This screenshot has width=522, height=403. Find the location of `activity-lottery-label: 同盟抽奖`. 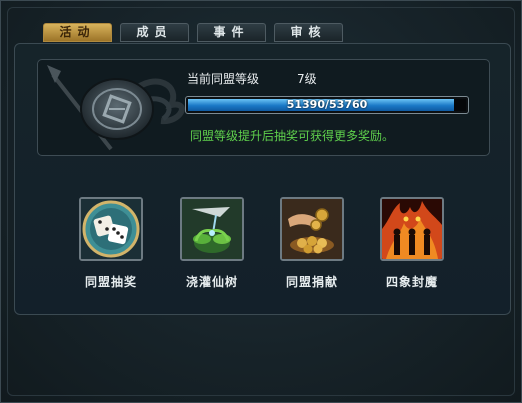

activity-lottery-label: 同盟抽奖 is located at coordinates (110, 282).